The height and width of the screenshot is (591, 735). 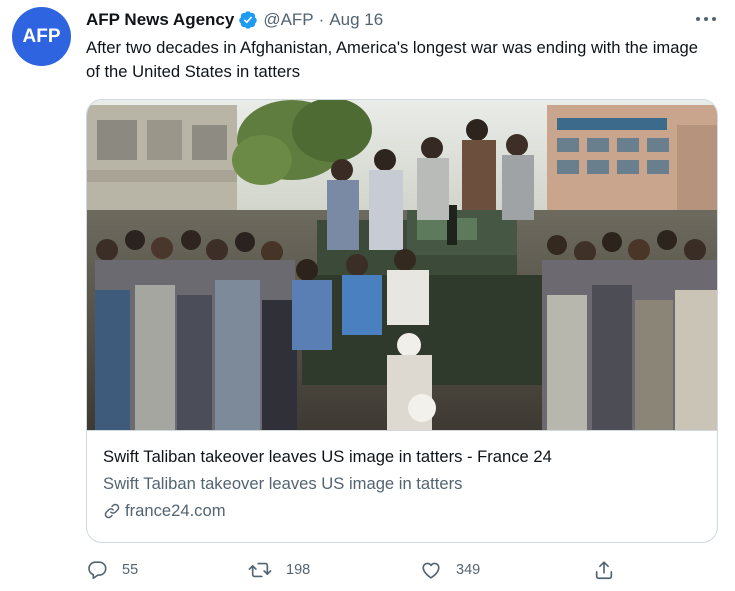 I want to click on more-options-button, so click(x=706, y=19).